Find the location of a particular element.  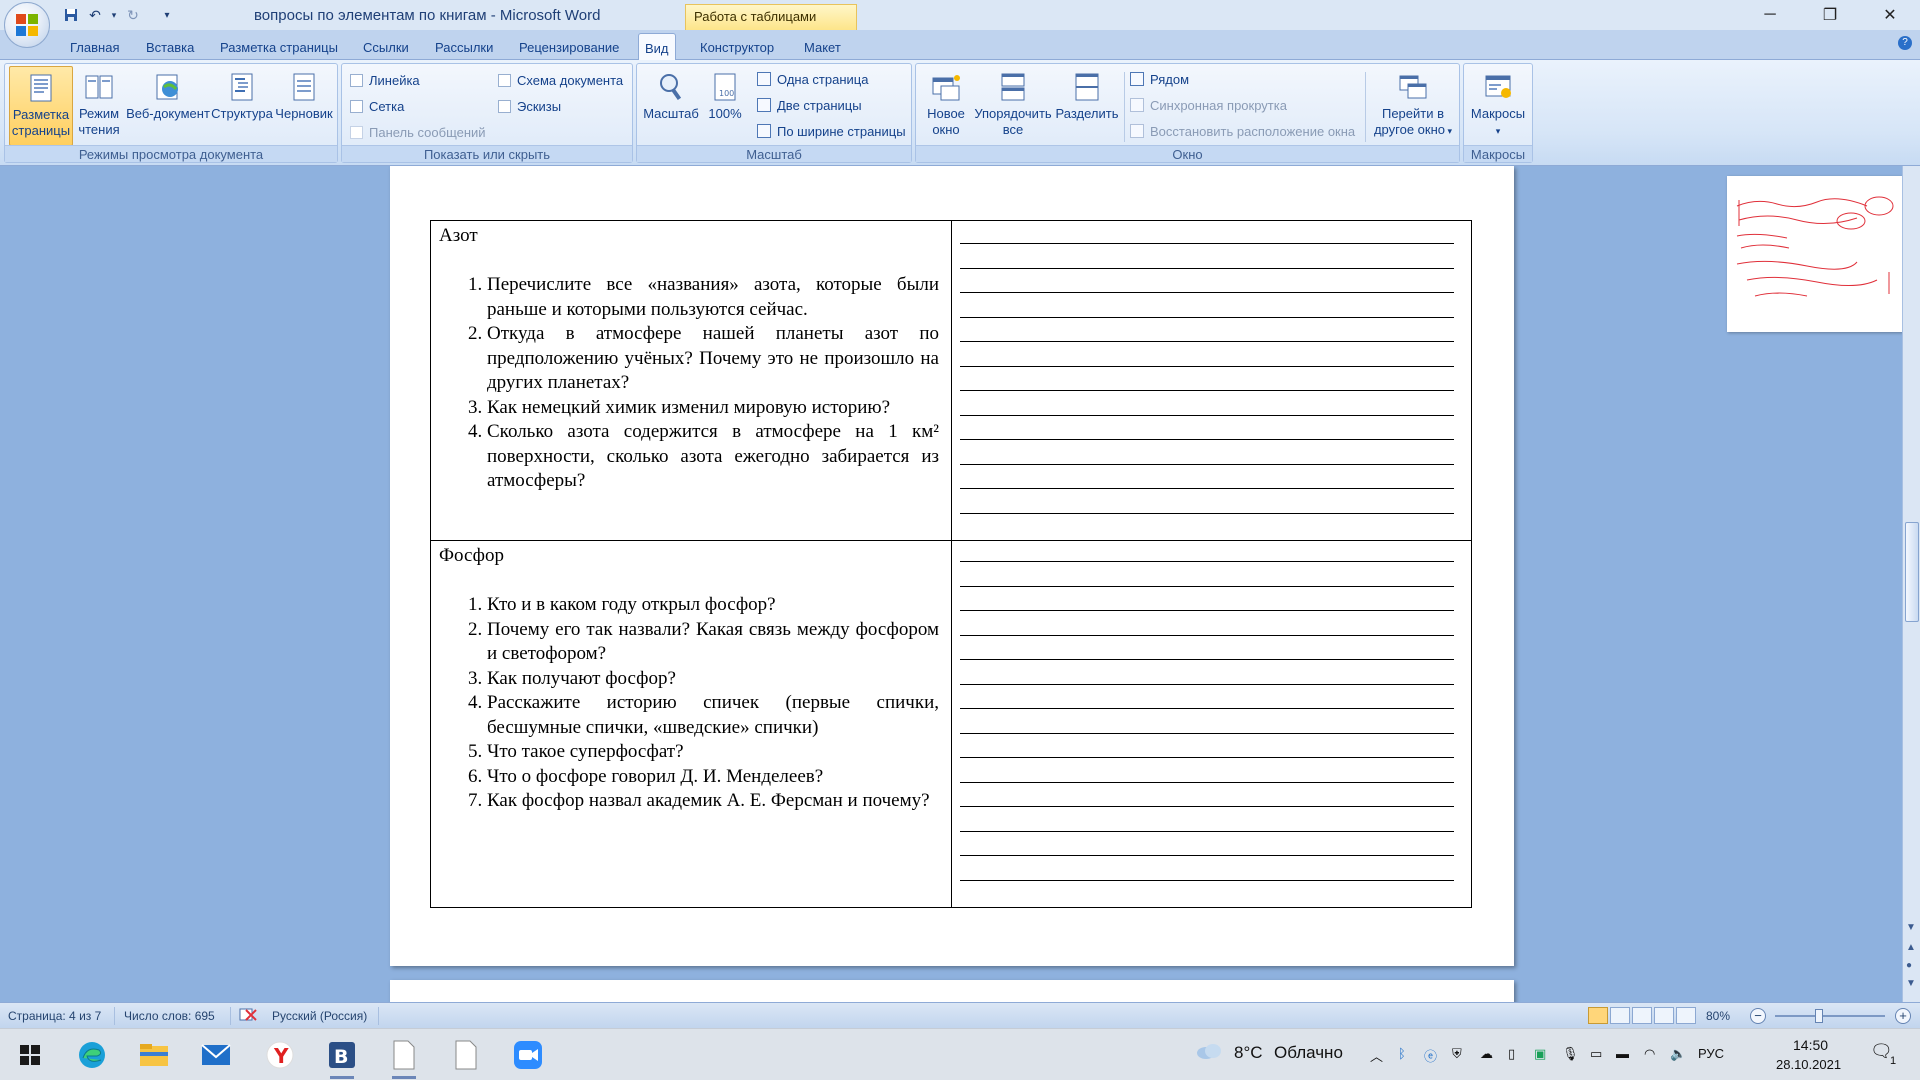

draft-view-icon is located at coordinates (1686, 1015).